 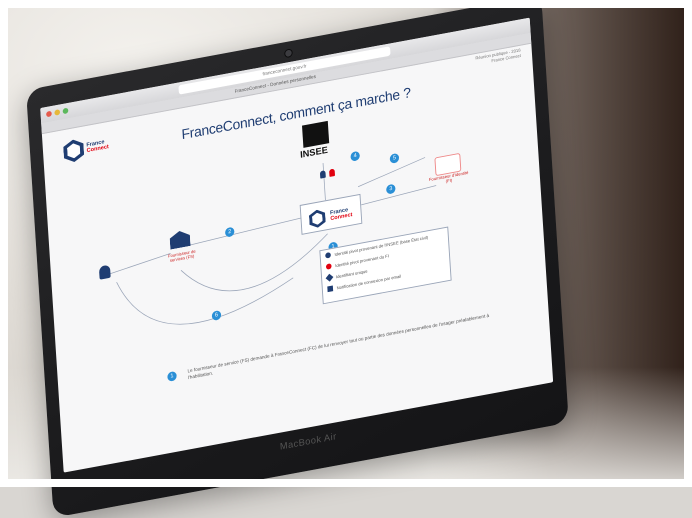 What do you see at coordinates (317, 218) in the screenshot?
I see `hub-hexagon-icon` at bounding box center [317, 218].